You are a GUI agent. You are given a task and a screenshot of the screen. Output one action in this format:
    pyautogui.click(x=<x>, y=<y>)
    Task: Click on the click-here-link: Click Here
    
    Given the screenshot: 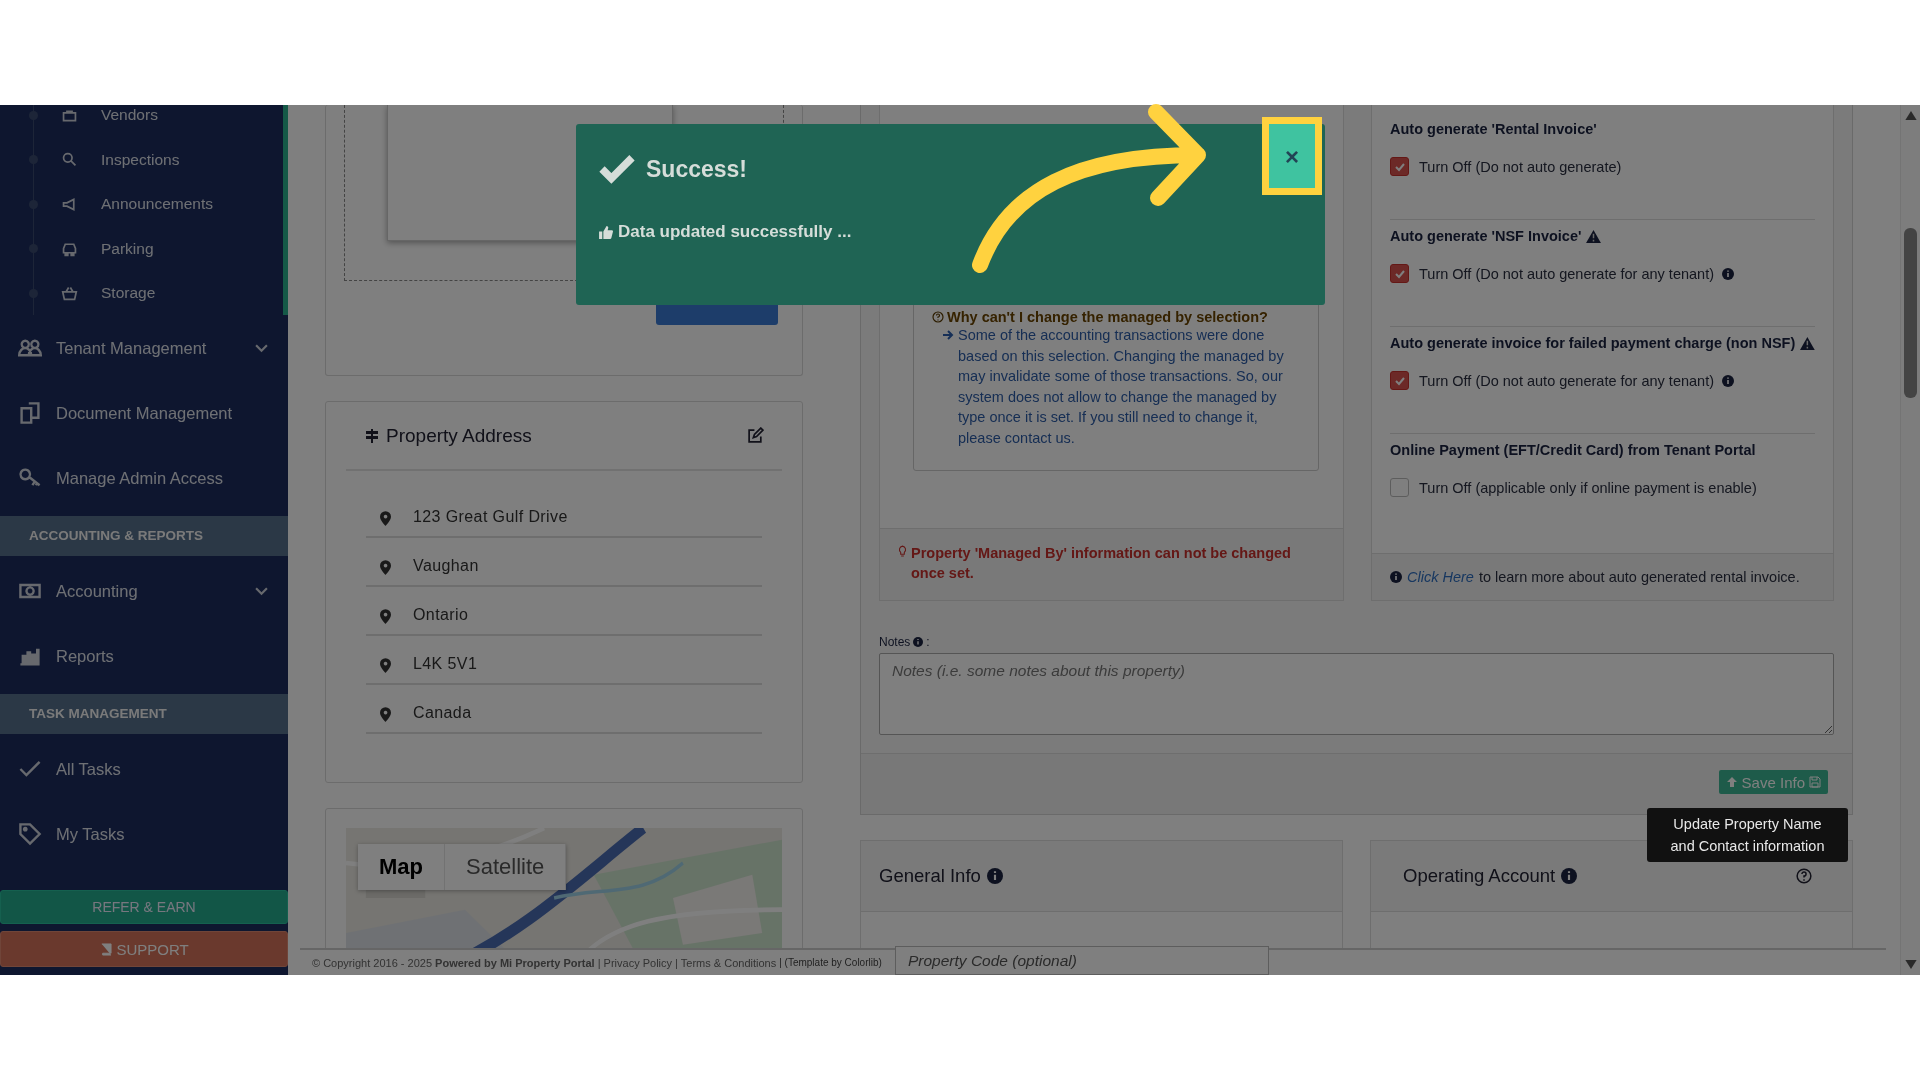 What is the action you would take?
    pyautogui.click(x=1440, y=577)
    